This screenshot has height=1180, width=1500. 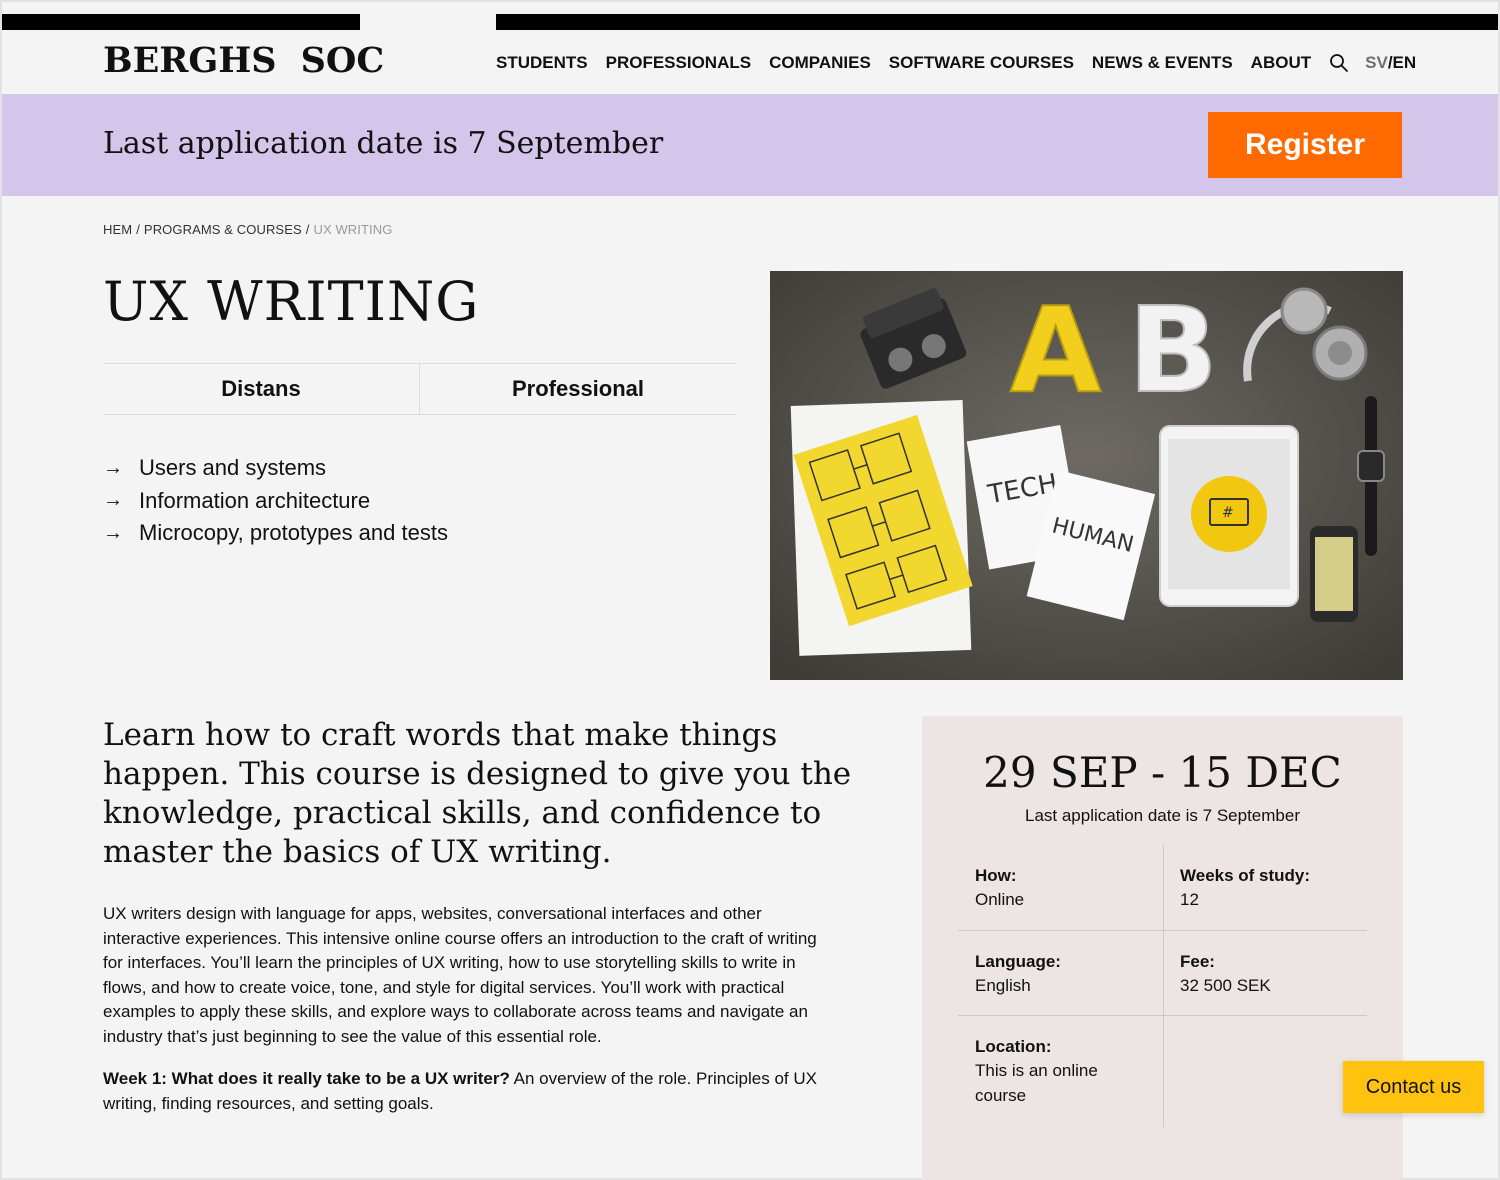 I want to click on nav-item-news-events: NEWS & EVENTS, so click(x=1162, y=63).